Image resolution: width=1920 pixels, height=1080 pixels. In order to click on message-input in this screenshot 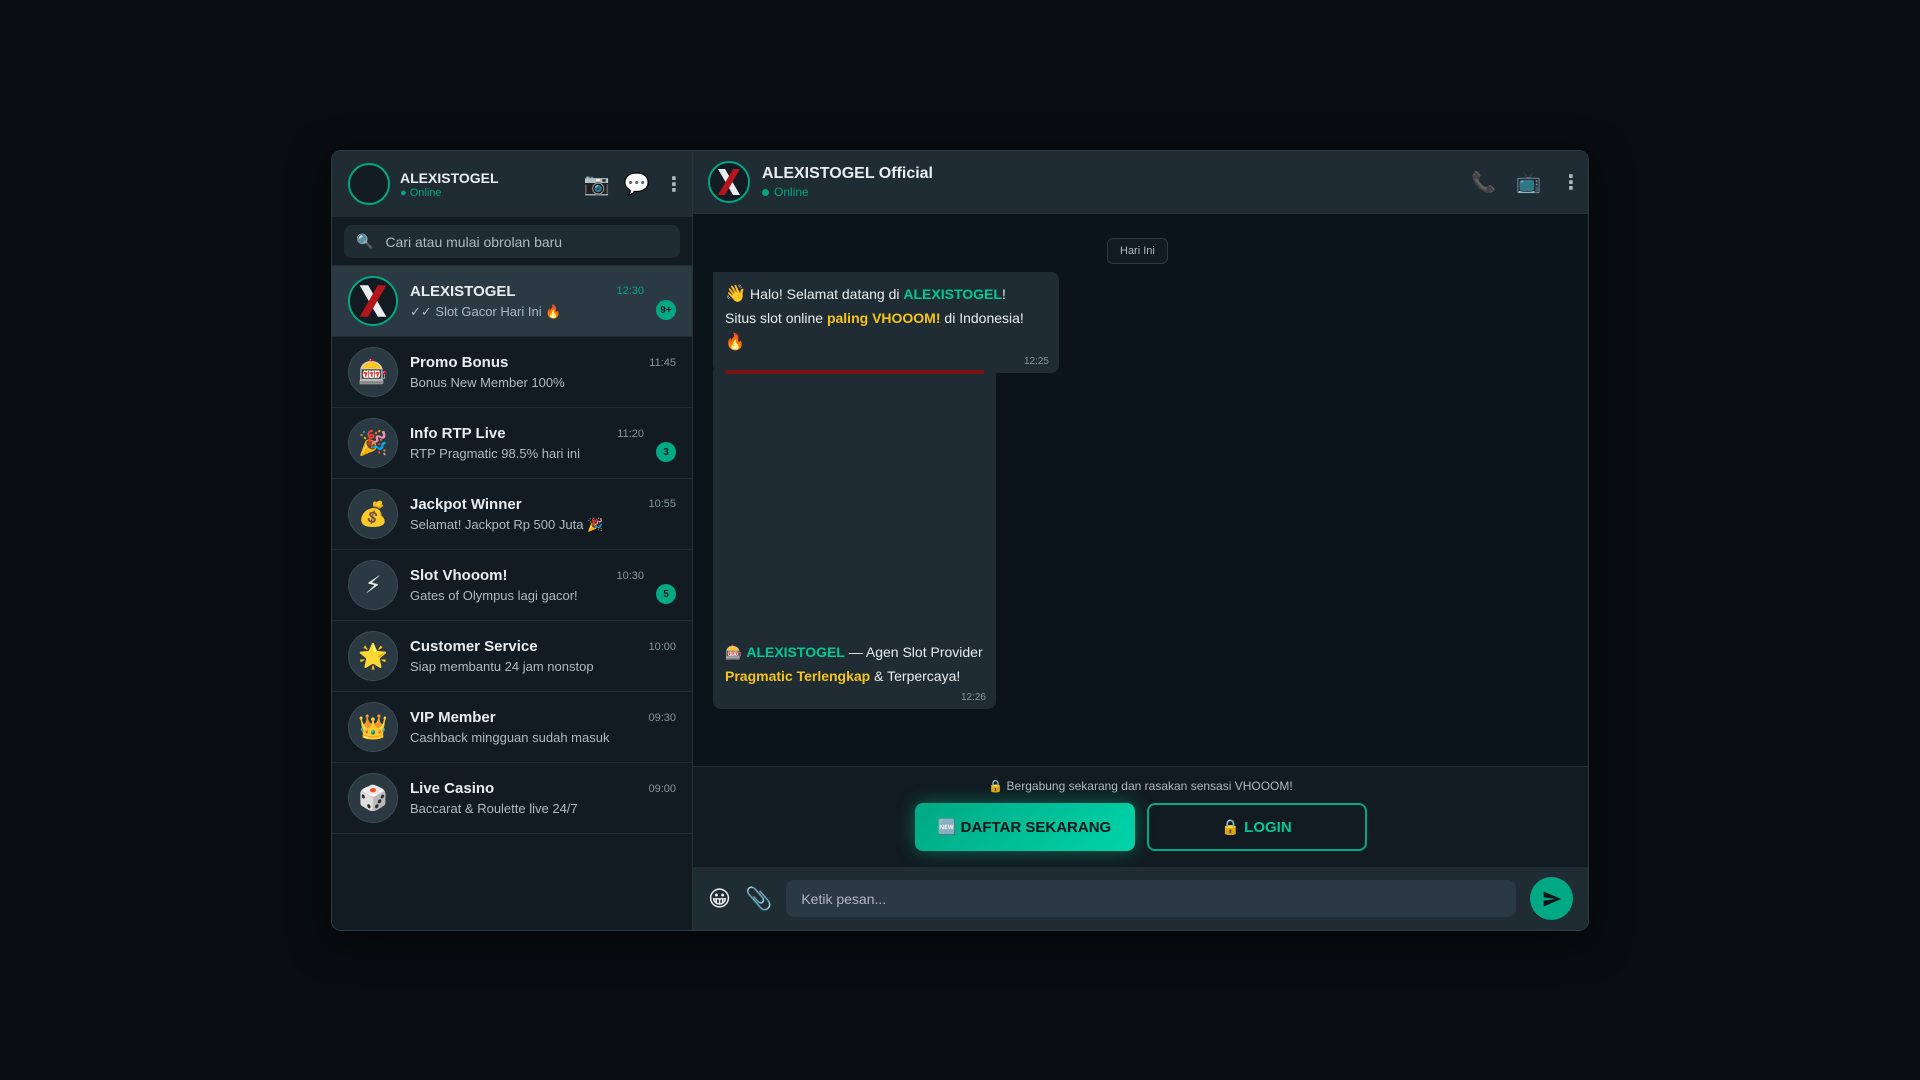, I will do `click(1151, 898)`.